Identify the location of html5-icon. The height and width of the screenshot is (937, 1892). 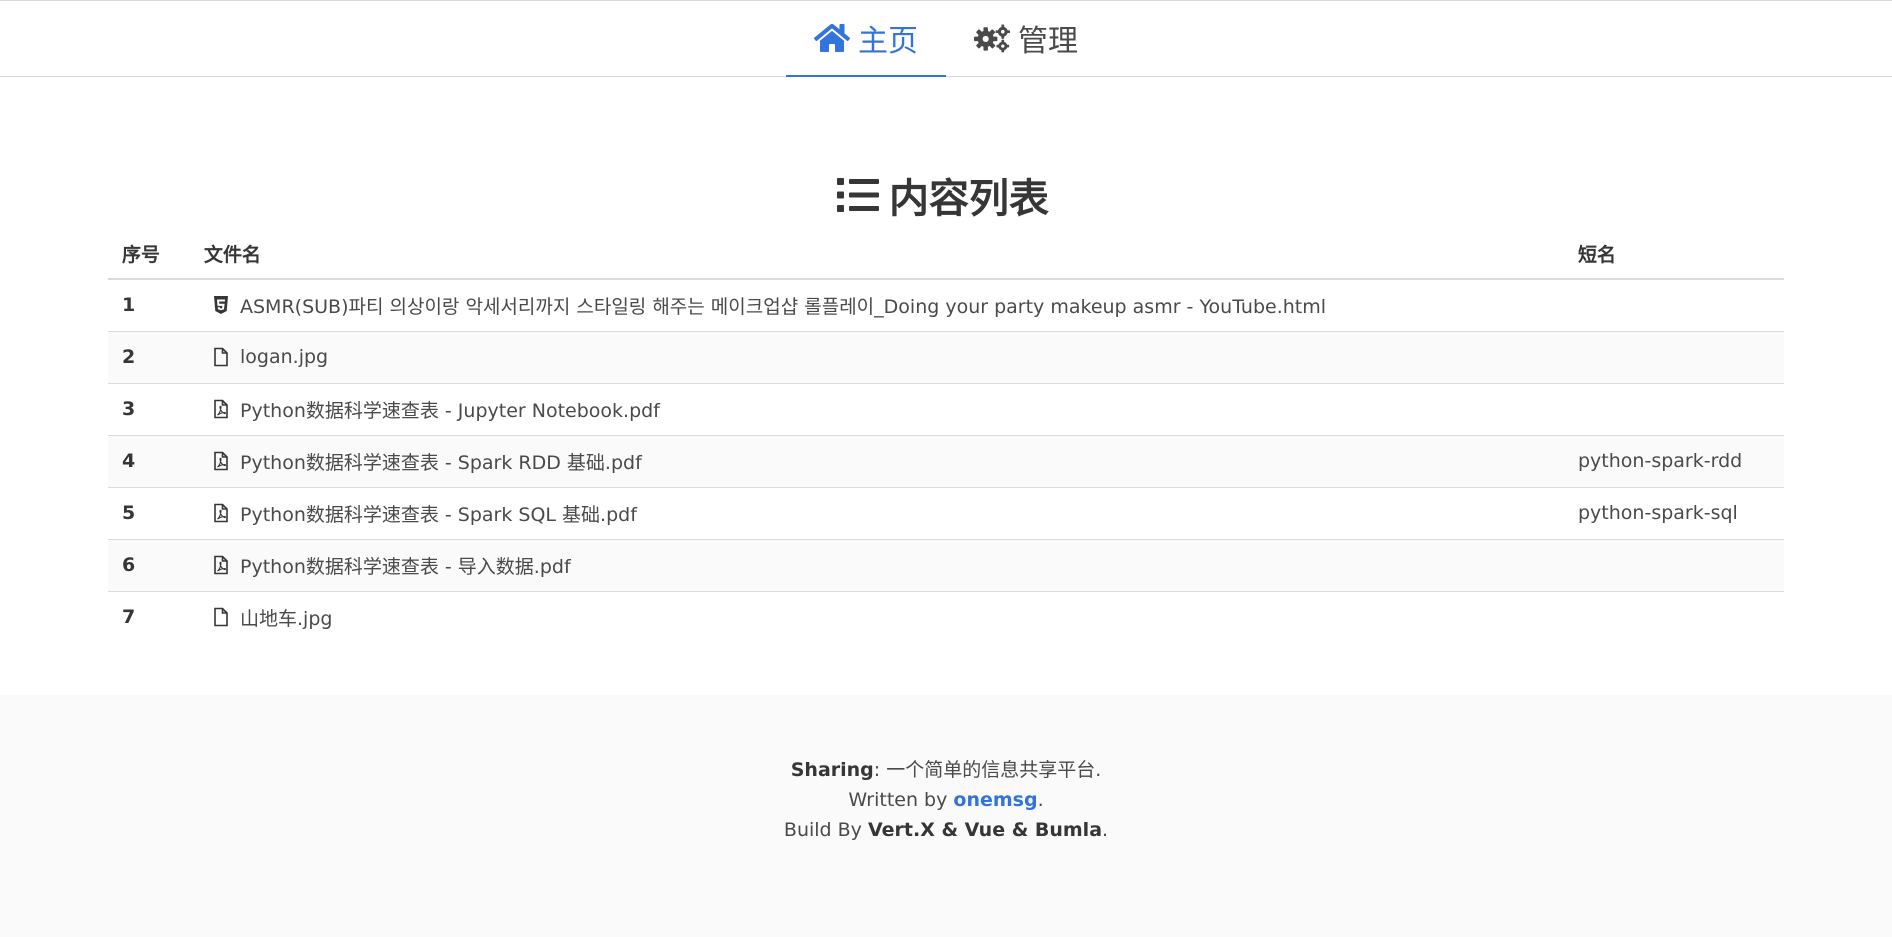
(221, 305).